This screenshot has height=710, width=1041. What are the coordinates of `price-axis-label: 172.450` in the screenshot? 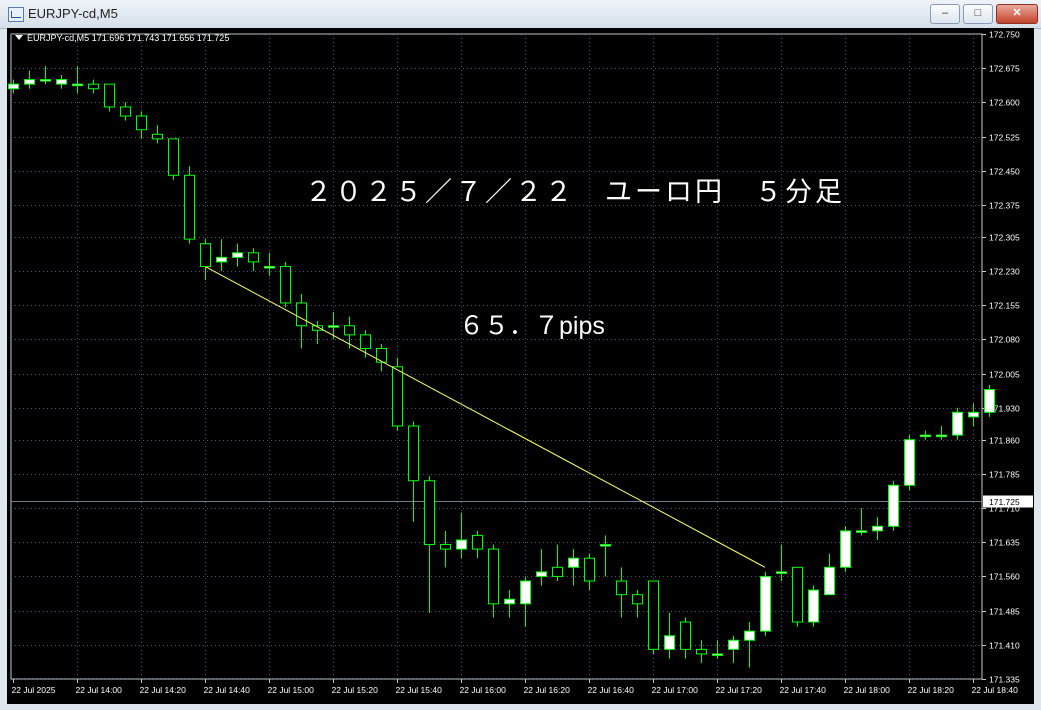 It's located at (1004, 172).